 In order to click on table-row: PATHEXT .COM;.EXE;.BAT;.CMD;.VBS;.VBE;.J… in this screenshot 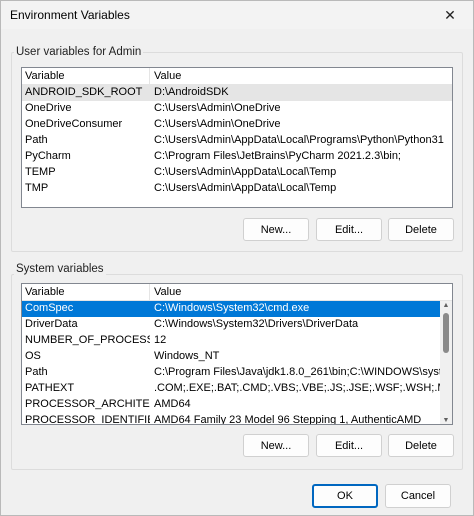, I will do `click(237, 389)`.